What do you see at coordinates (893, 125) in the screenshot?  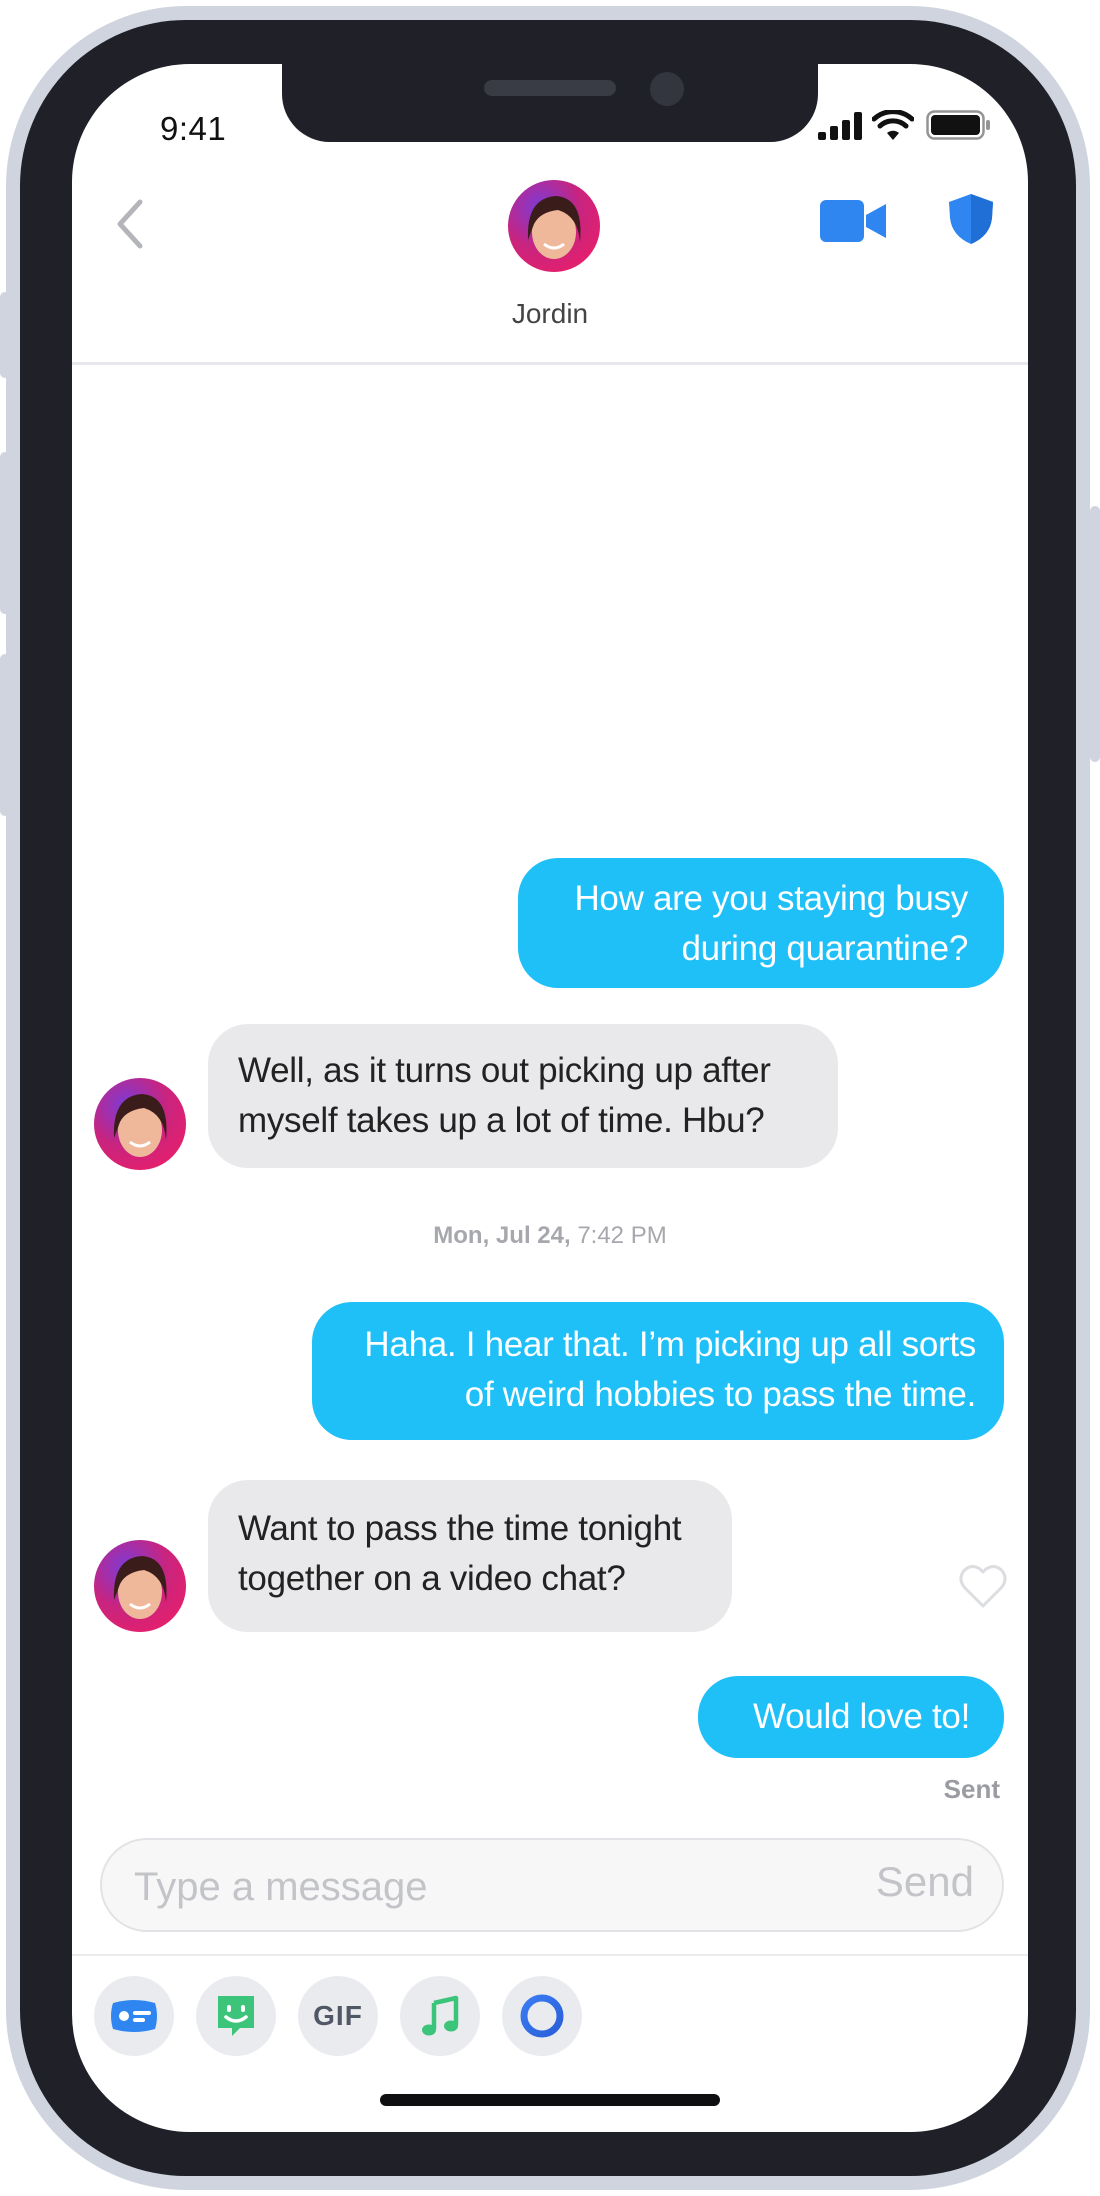 I see `wifi-icon` at bounding box center [893, 125].